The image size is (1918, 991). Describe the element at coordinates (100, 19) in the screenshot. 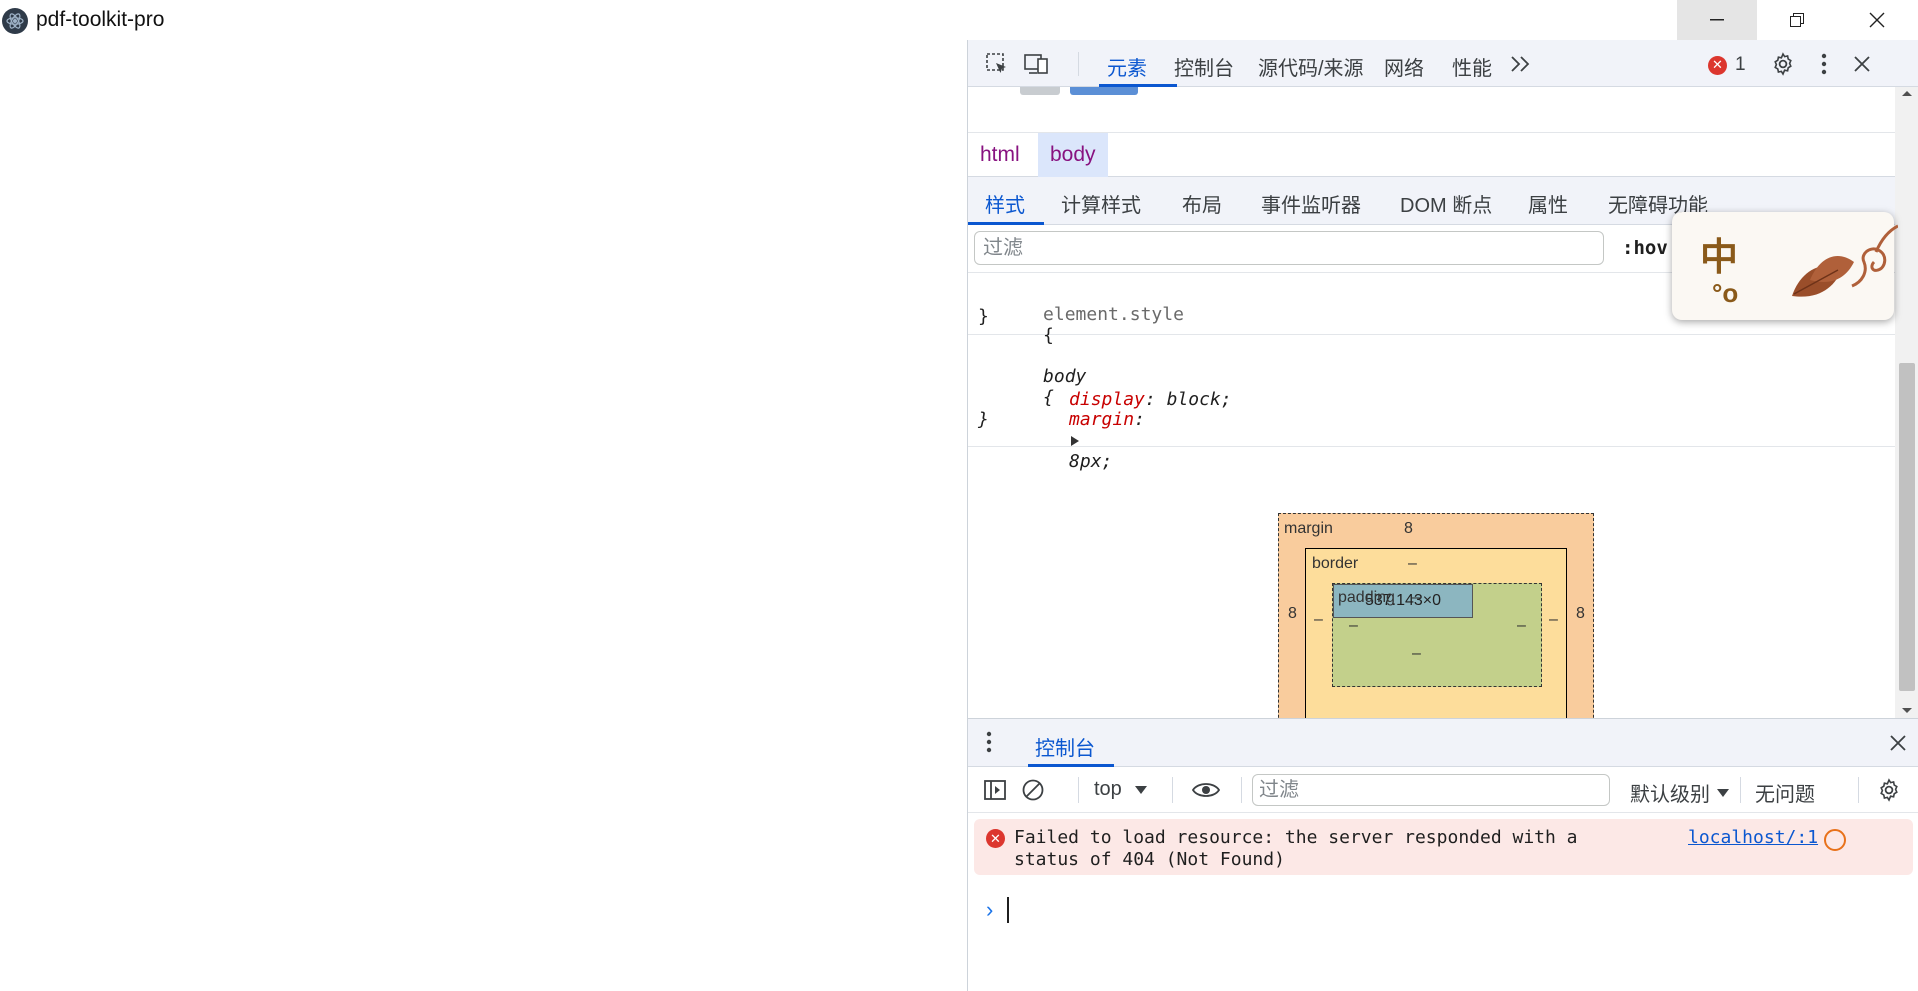

I see `window-title: pdf-toolkit-pro` at that location.